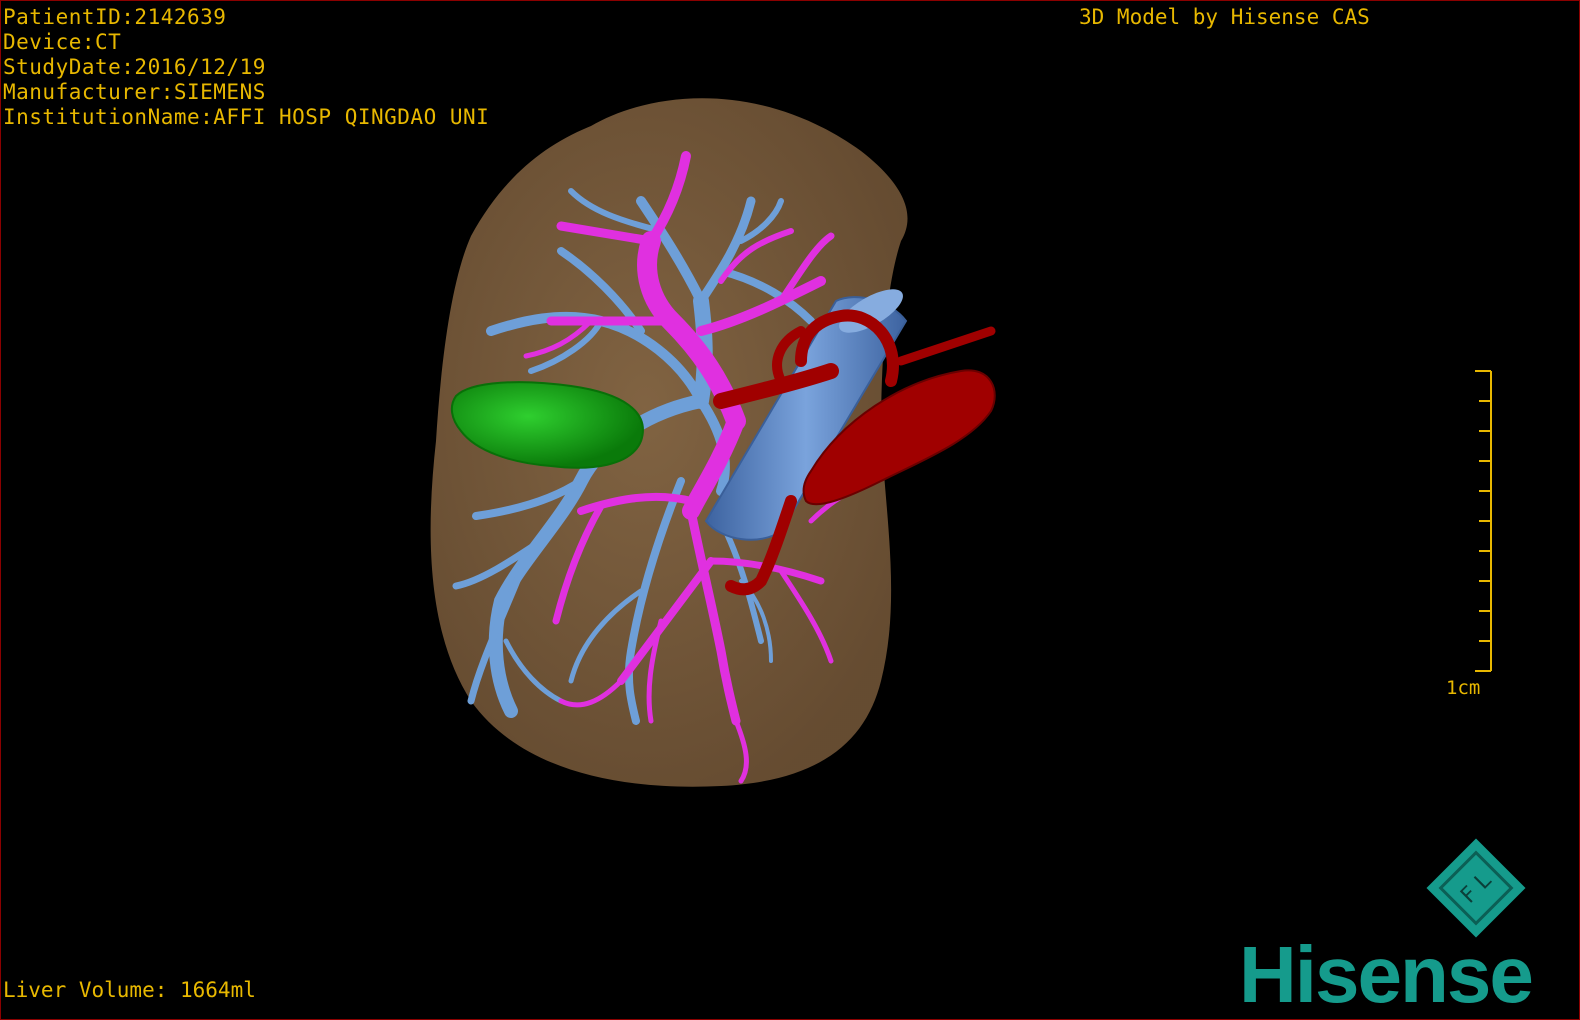 This screenshot has height=1020, width=1580. I want to click on hisense-logo: Hisense, so click(1386, 974).